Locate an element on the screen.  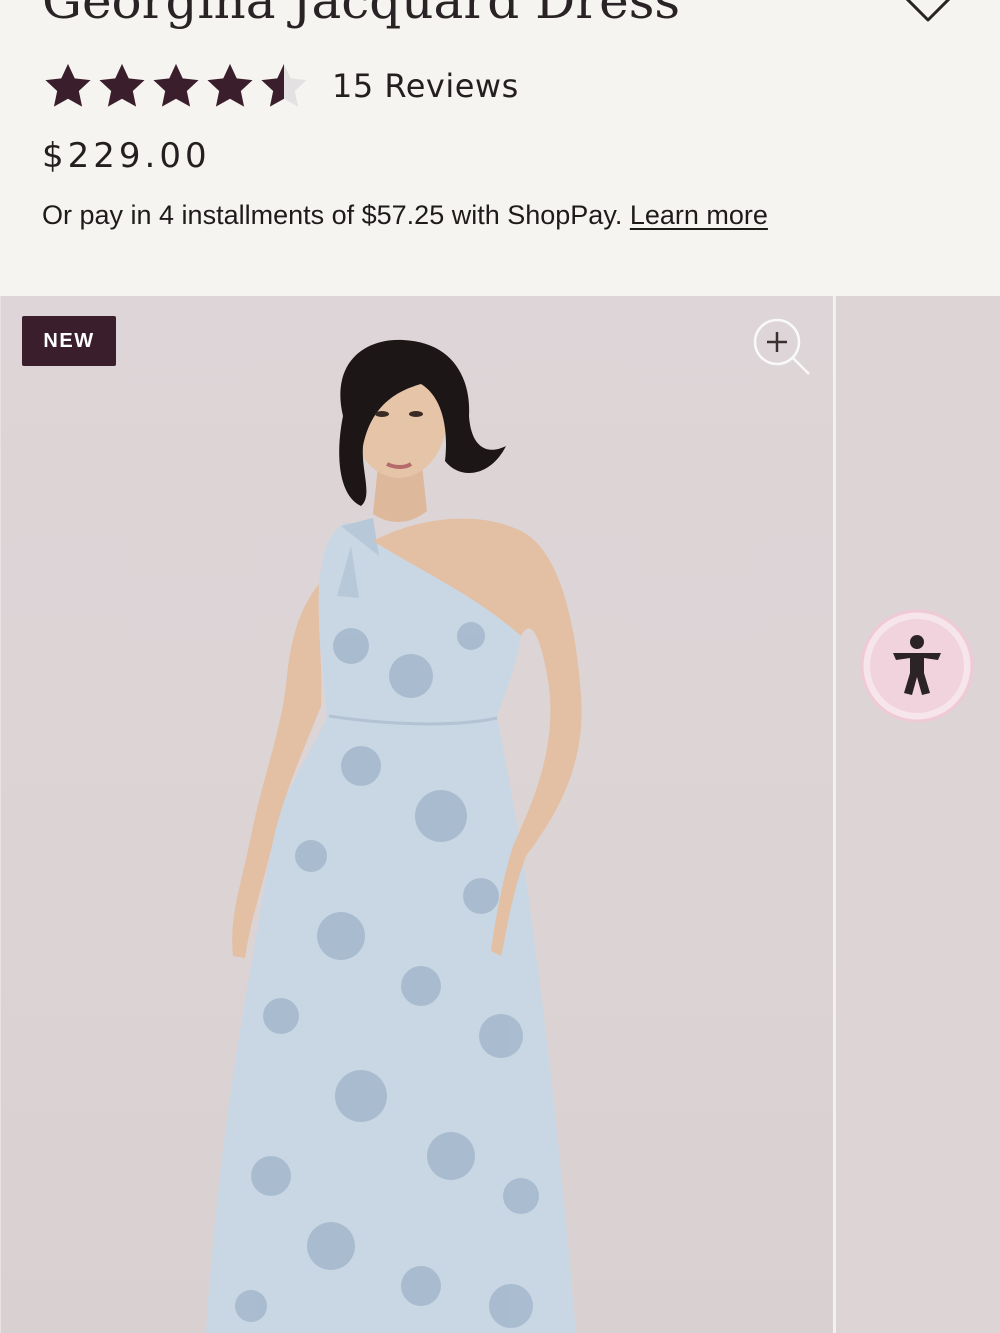
zoom-in-icon is located at coordinates (781, 346).